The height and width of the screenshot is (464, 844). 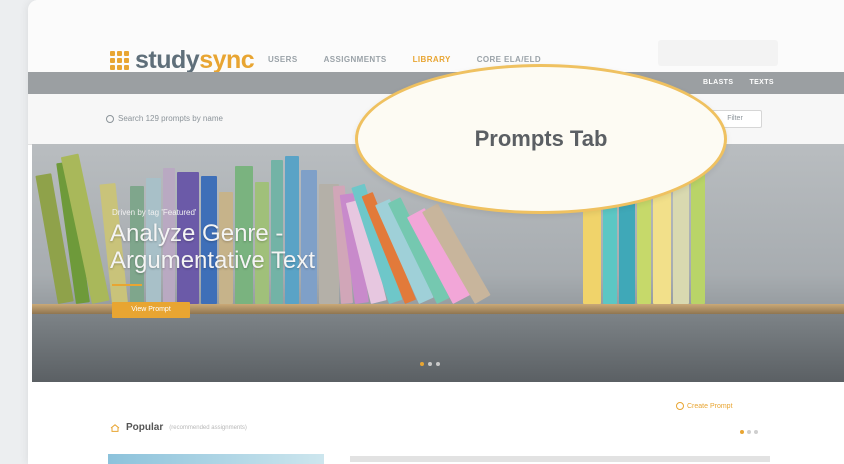 I want to click on prompt-search-input: Search 129 prompts by name, so click(x=164, y=118).